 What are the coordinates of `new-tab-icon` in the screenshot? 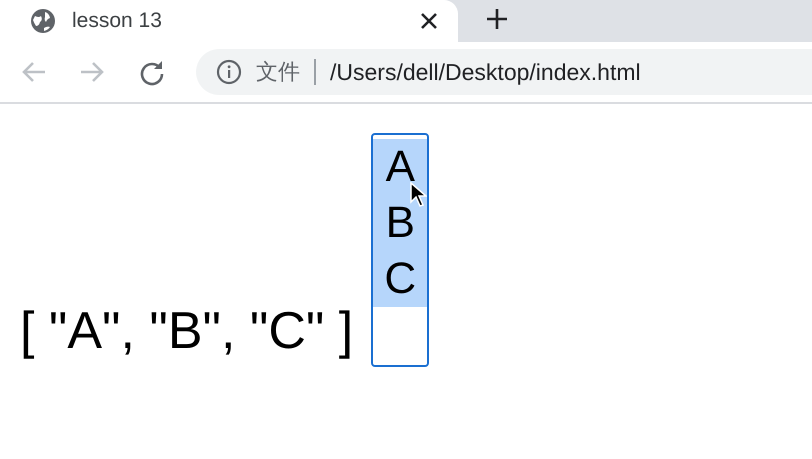 It's located at (497, 19).